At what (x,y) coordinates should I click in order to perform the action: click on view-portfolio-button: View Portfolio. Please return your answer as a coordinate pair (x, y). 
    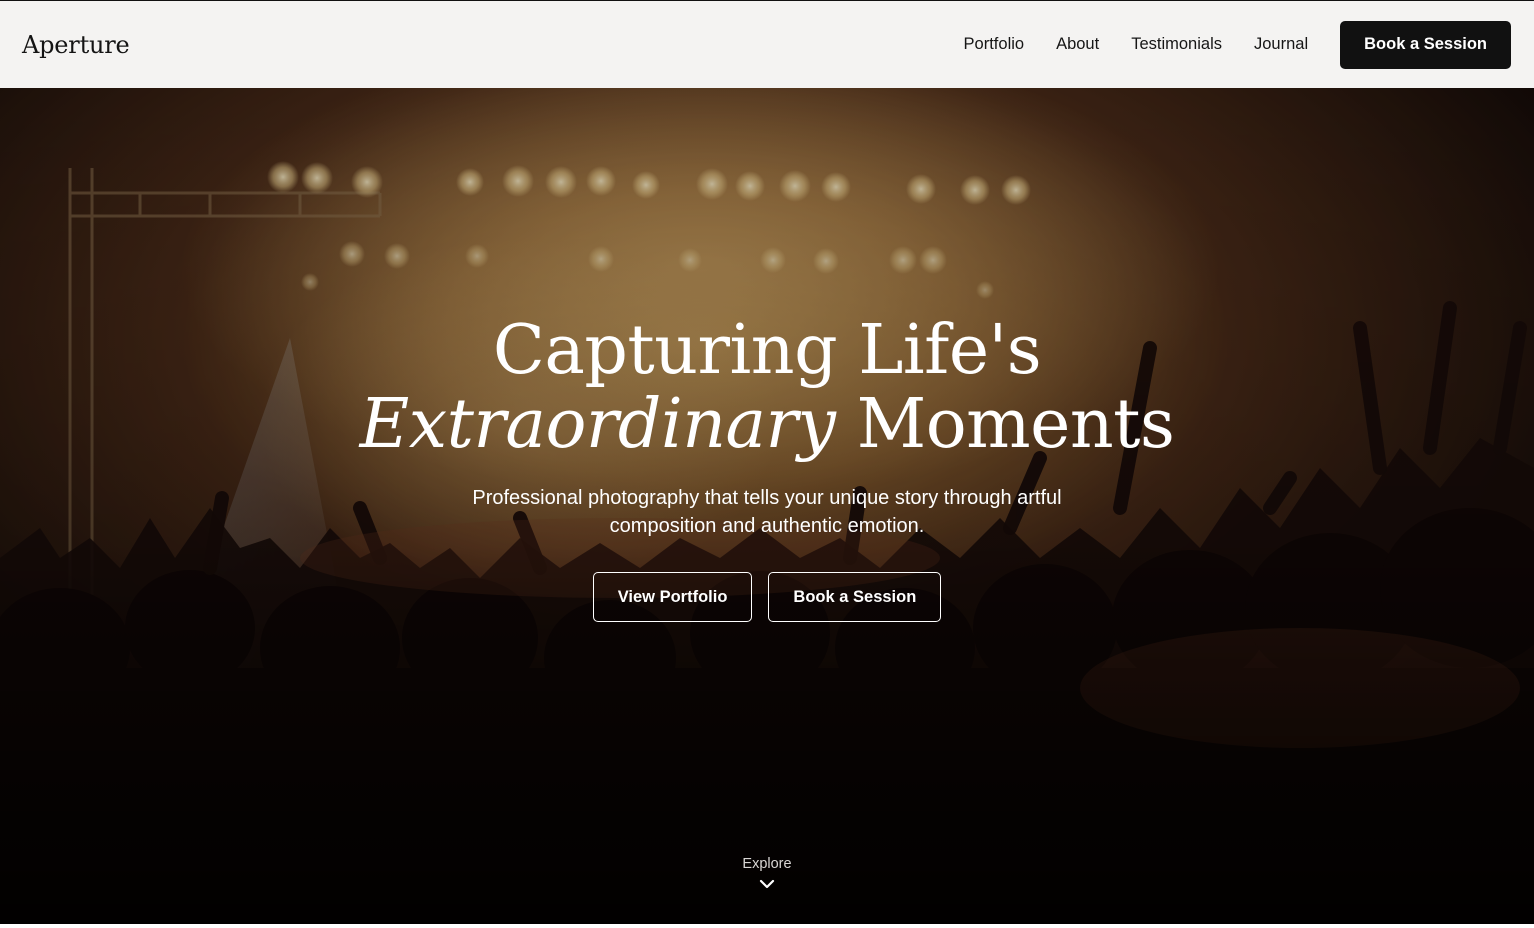
    Looking at the image, I should click on (672, 597).